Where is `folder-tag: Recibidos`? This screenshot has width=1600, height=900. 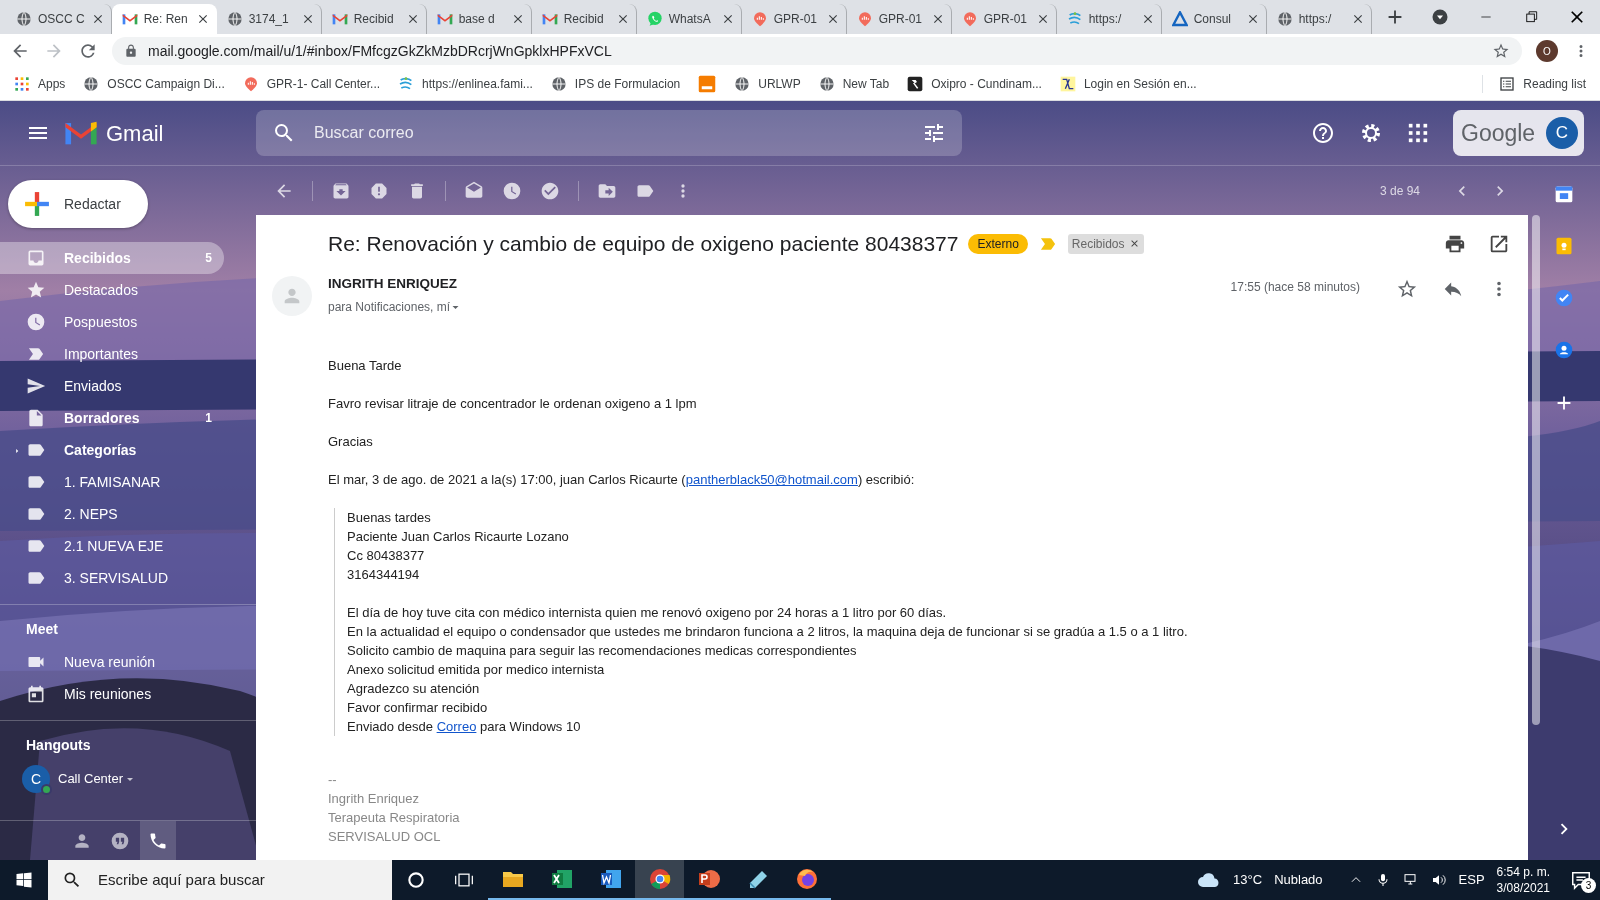
folder-tag: Recibidos is located at coordinates (1105, 243).